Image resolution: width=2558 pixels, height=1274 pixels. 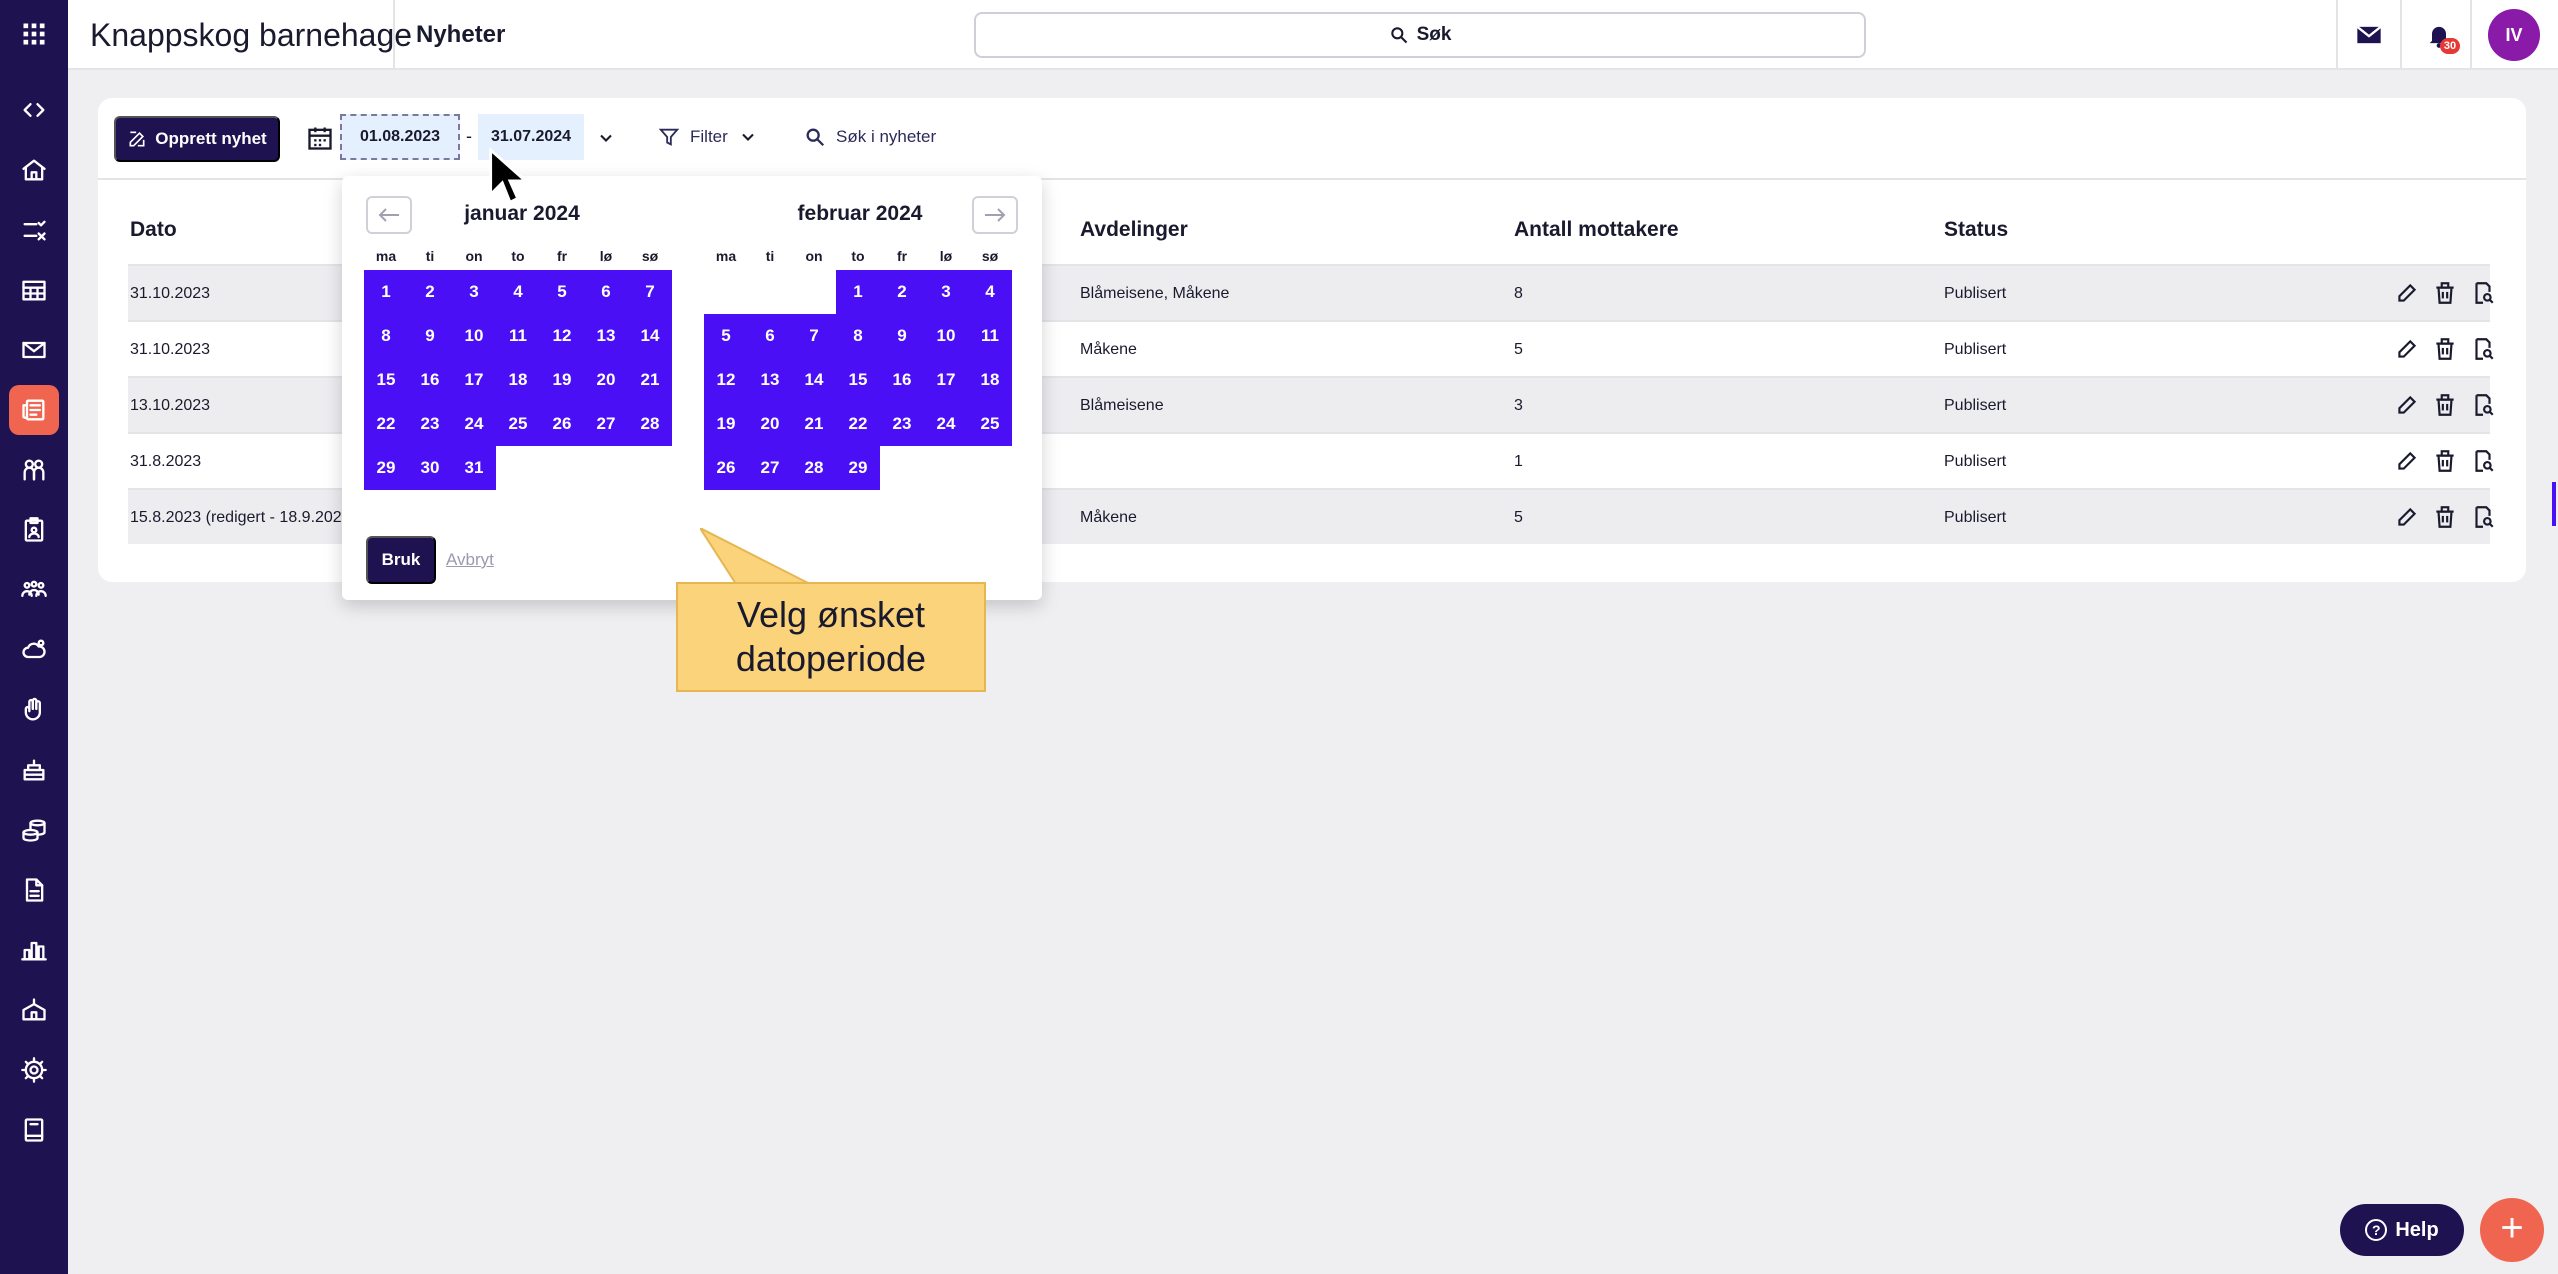 What do you see at coordinates (1596, 230) in the screenshot?
I see `column-header-recipients: Antall mottakere` at bounding box center [1596, 230].